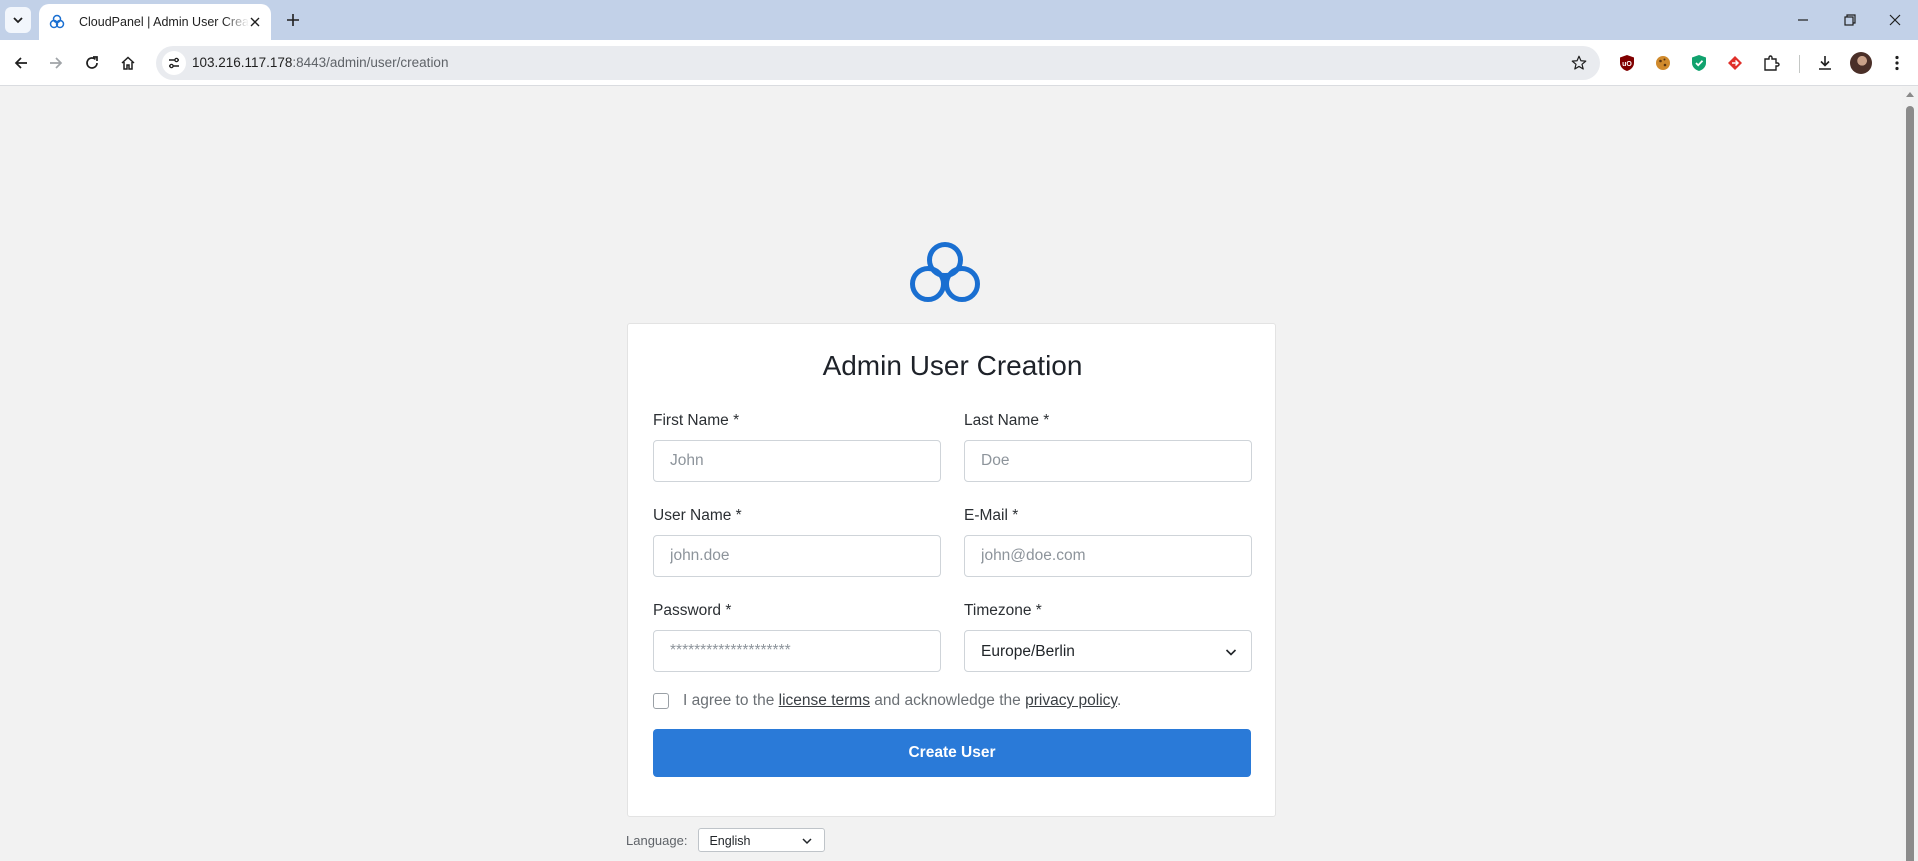 This screenshot has height=861, width=1918. Describe the element at coordinates (164, 22) in the screenshot. I see `tab-title: CloudPanel | Admin User Creation` at that location.